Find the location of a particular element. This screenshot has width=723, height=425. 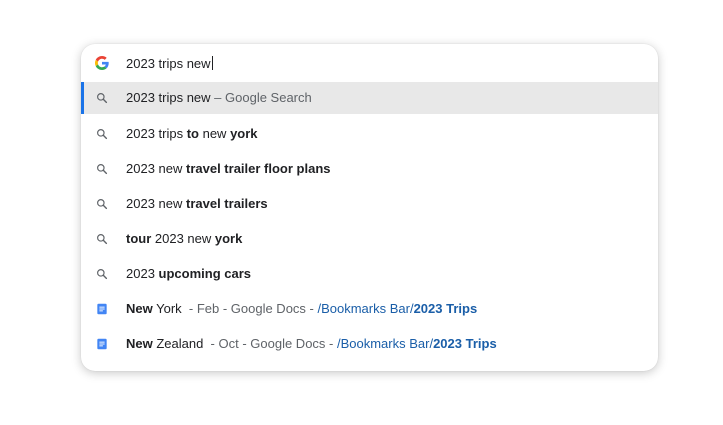

search-suggestion: tour 2023 new york is located at coordinates (369, 239).